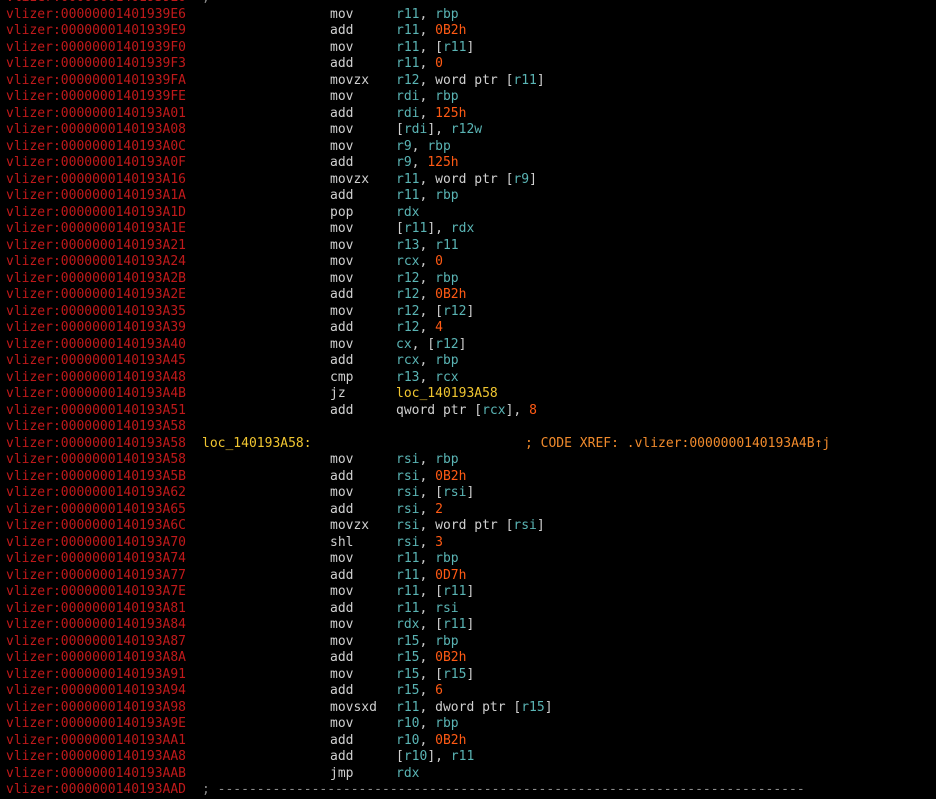  What do you see at coordinates (96, 246) in the screenshot?
I see `address: vlizer:0000000140193A21` at bounding box center [96, 246].